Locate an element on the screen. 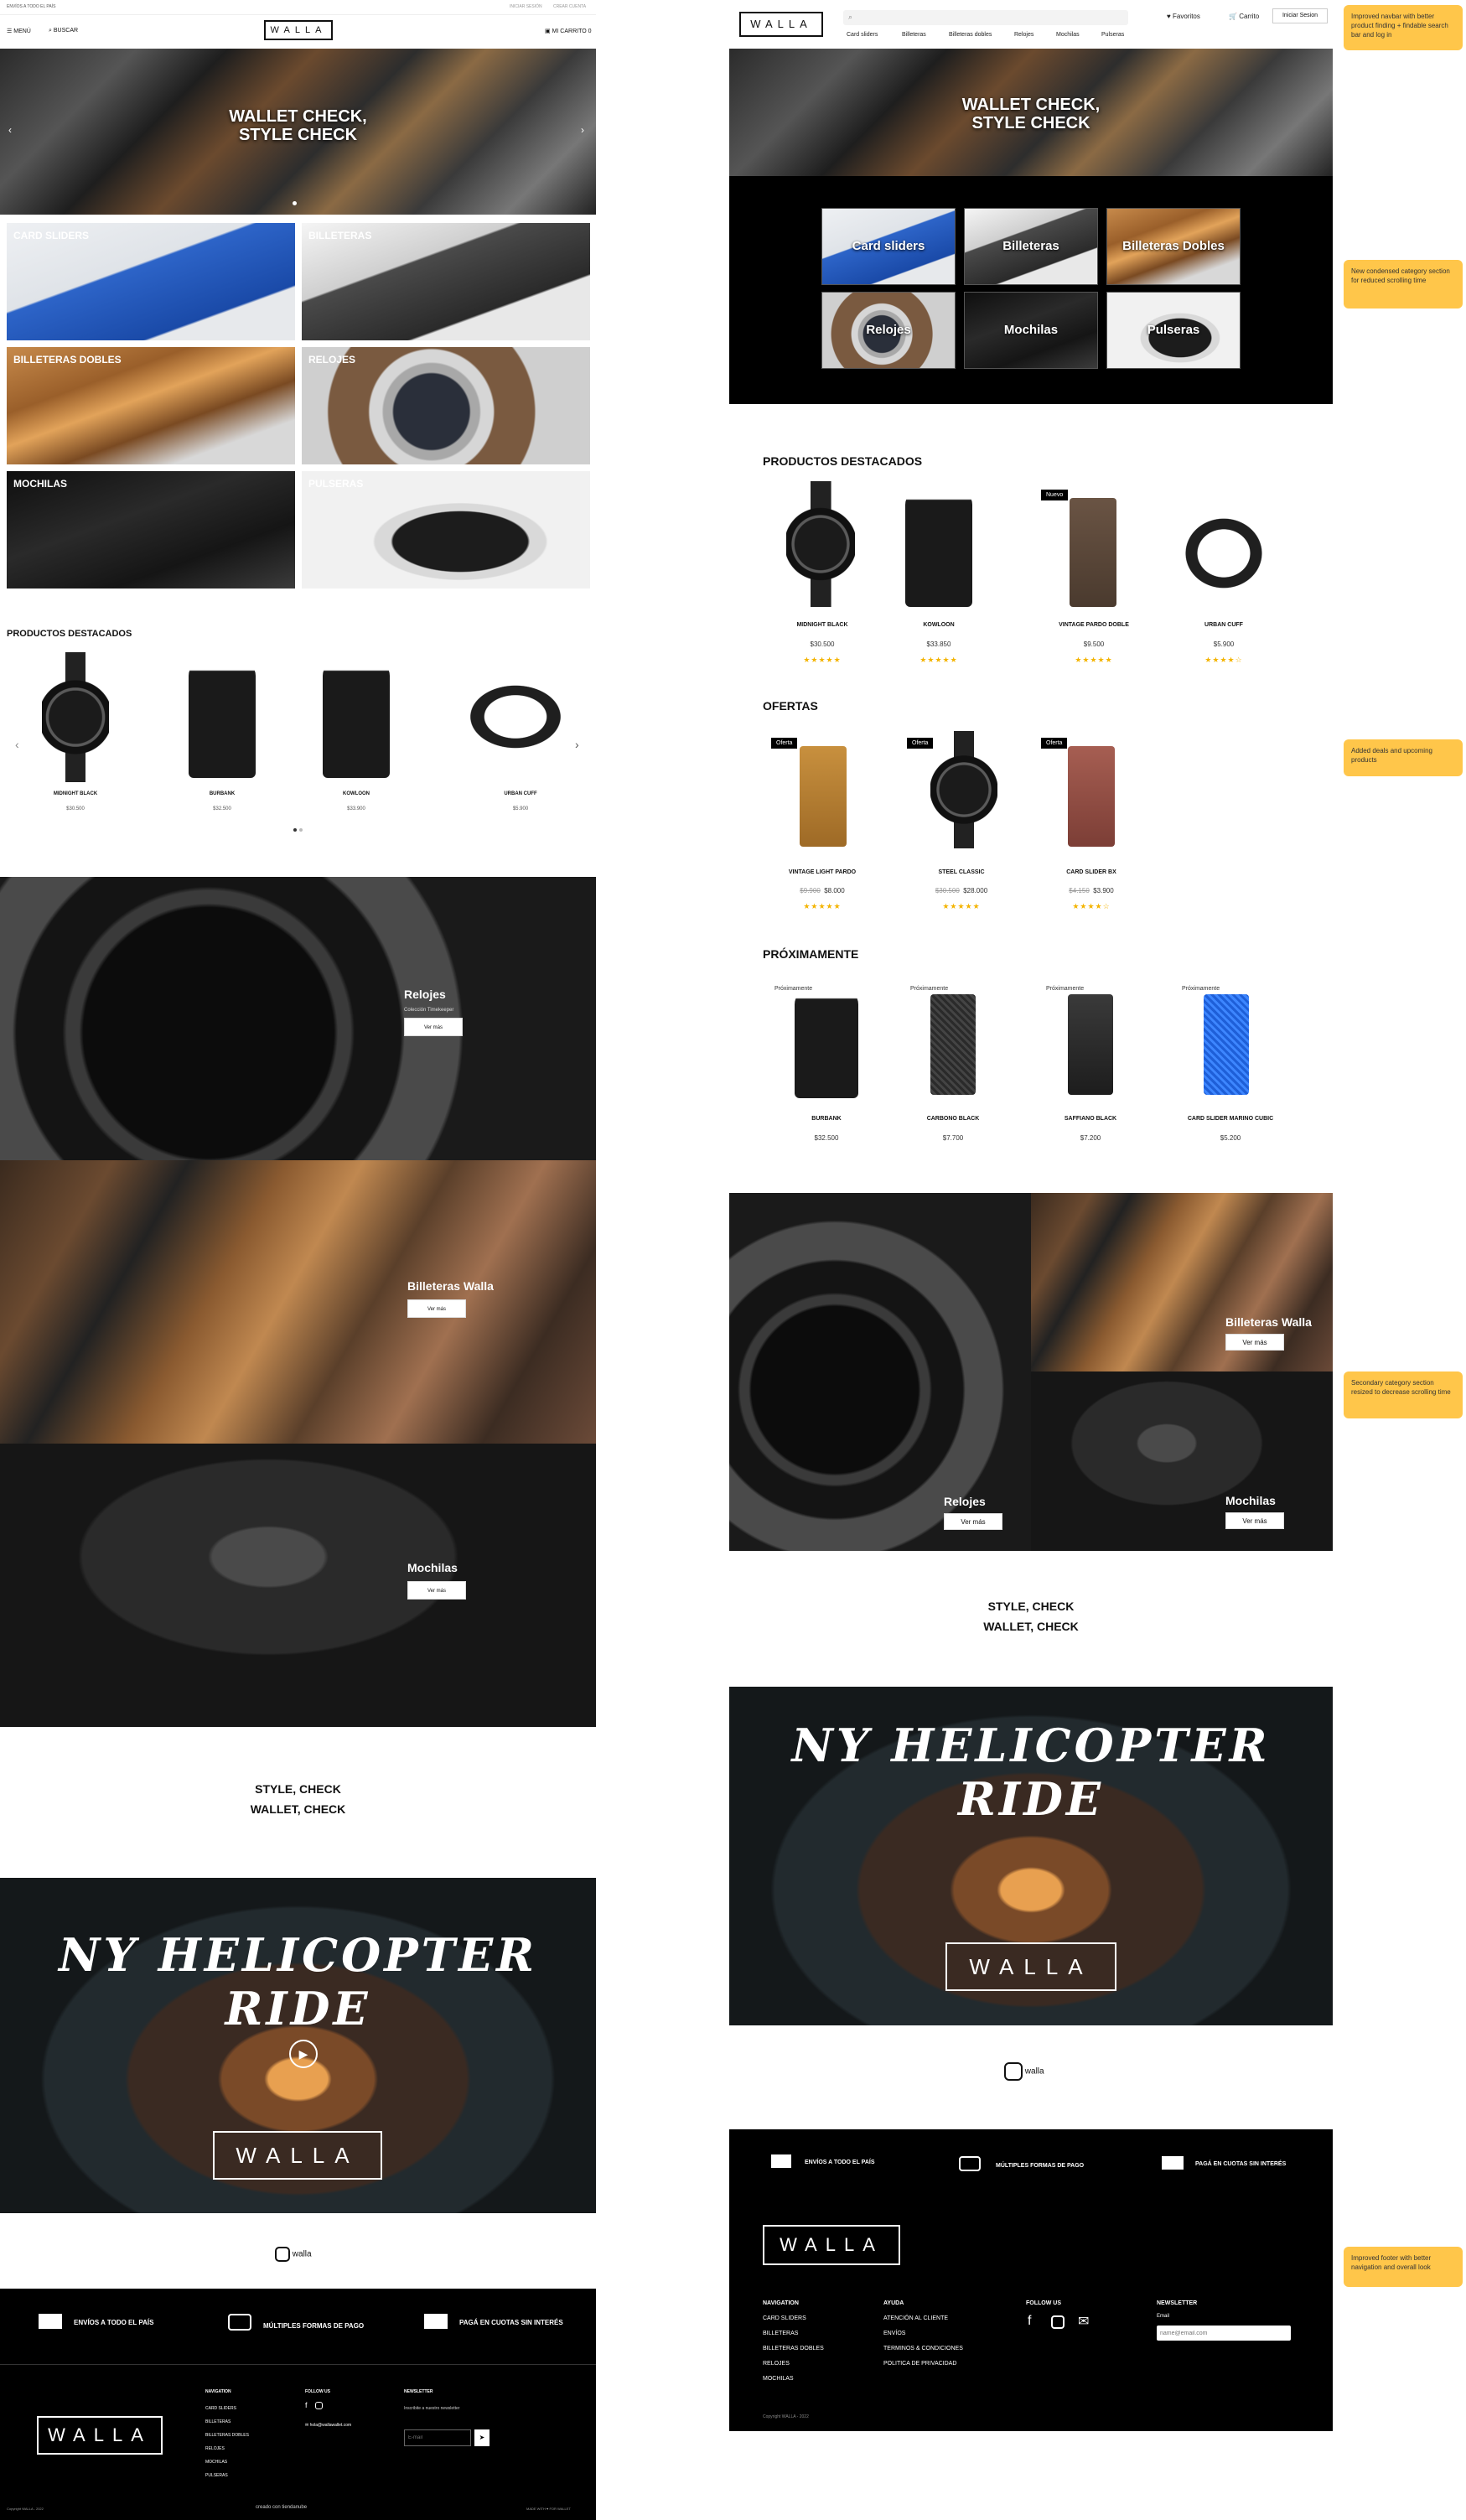 Image resolution: width=1466 pixels, height=2520 pixels. category-mochilas: MOCHILAS is located at coordinates (151, 530).